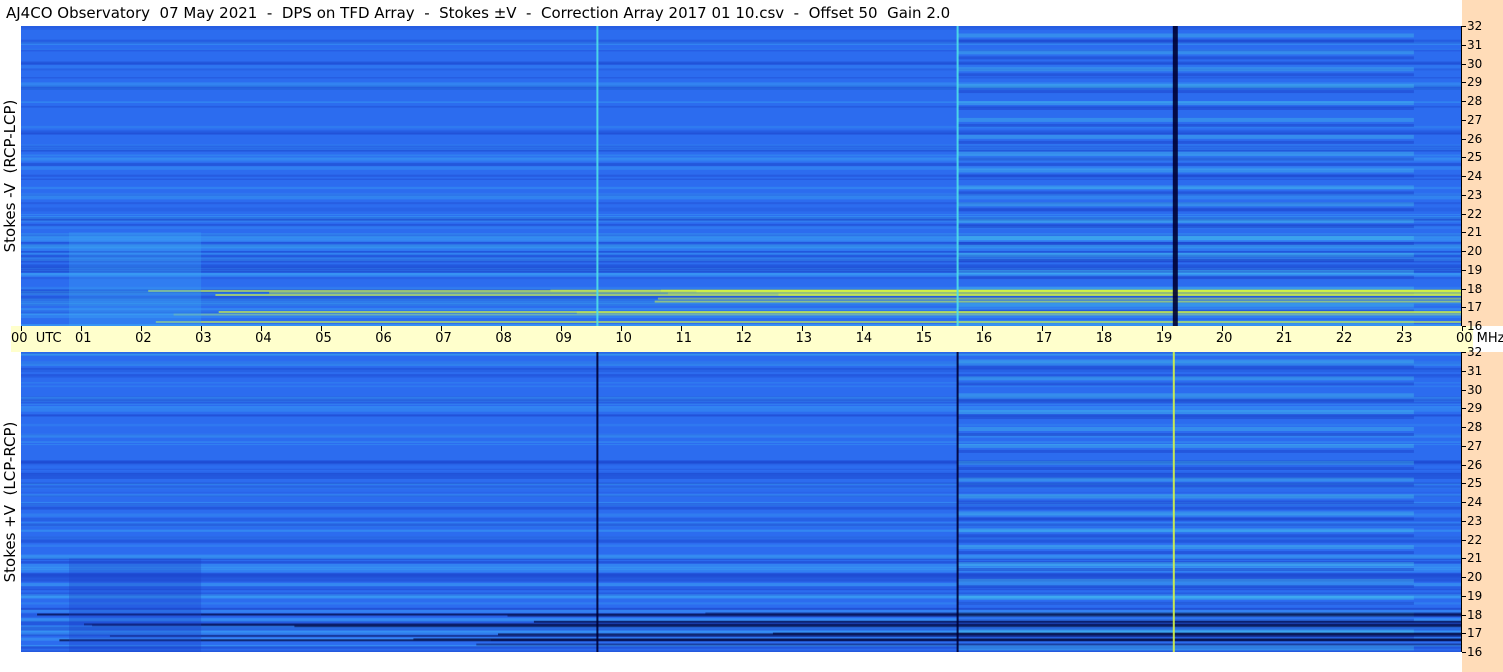  I want to click on time-tick-label: 17, so click(1044, 338).